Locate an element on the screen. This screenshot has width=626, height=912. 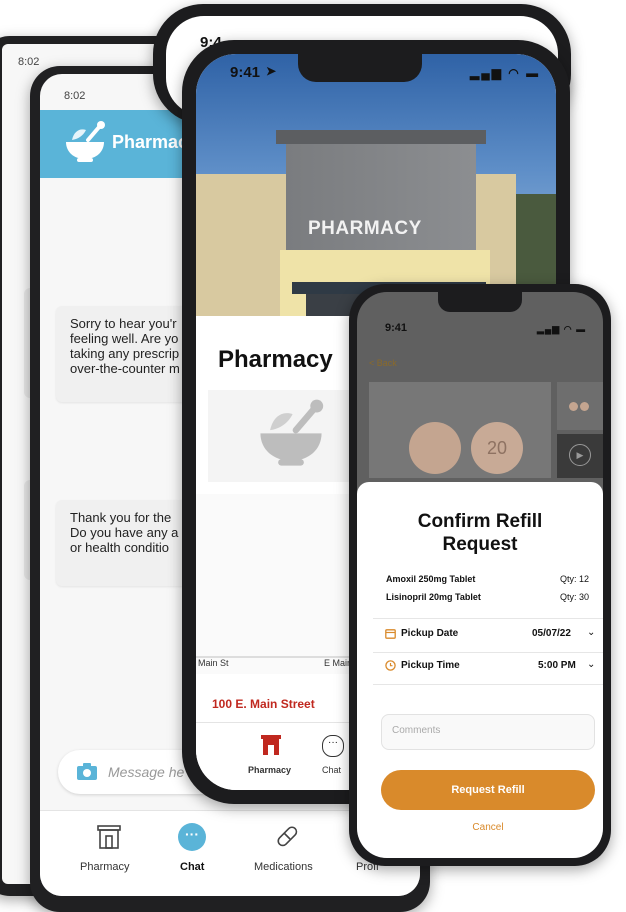
pickup-date-row: Pickup Date 05/07/22 ⌄ is located at coordinates (480, 636).